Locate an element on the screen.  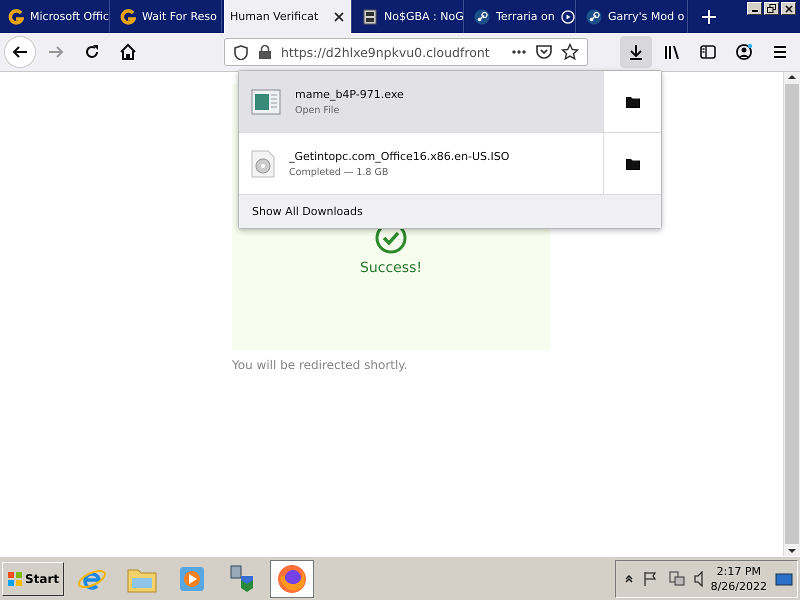
address-bar: https://d2hlxe9npkvu0.cloudfront is located at coordinates (406, 52).